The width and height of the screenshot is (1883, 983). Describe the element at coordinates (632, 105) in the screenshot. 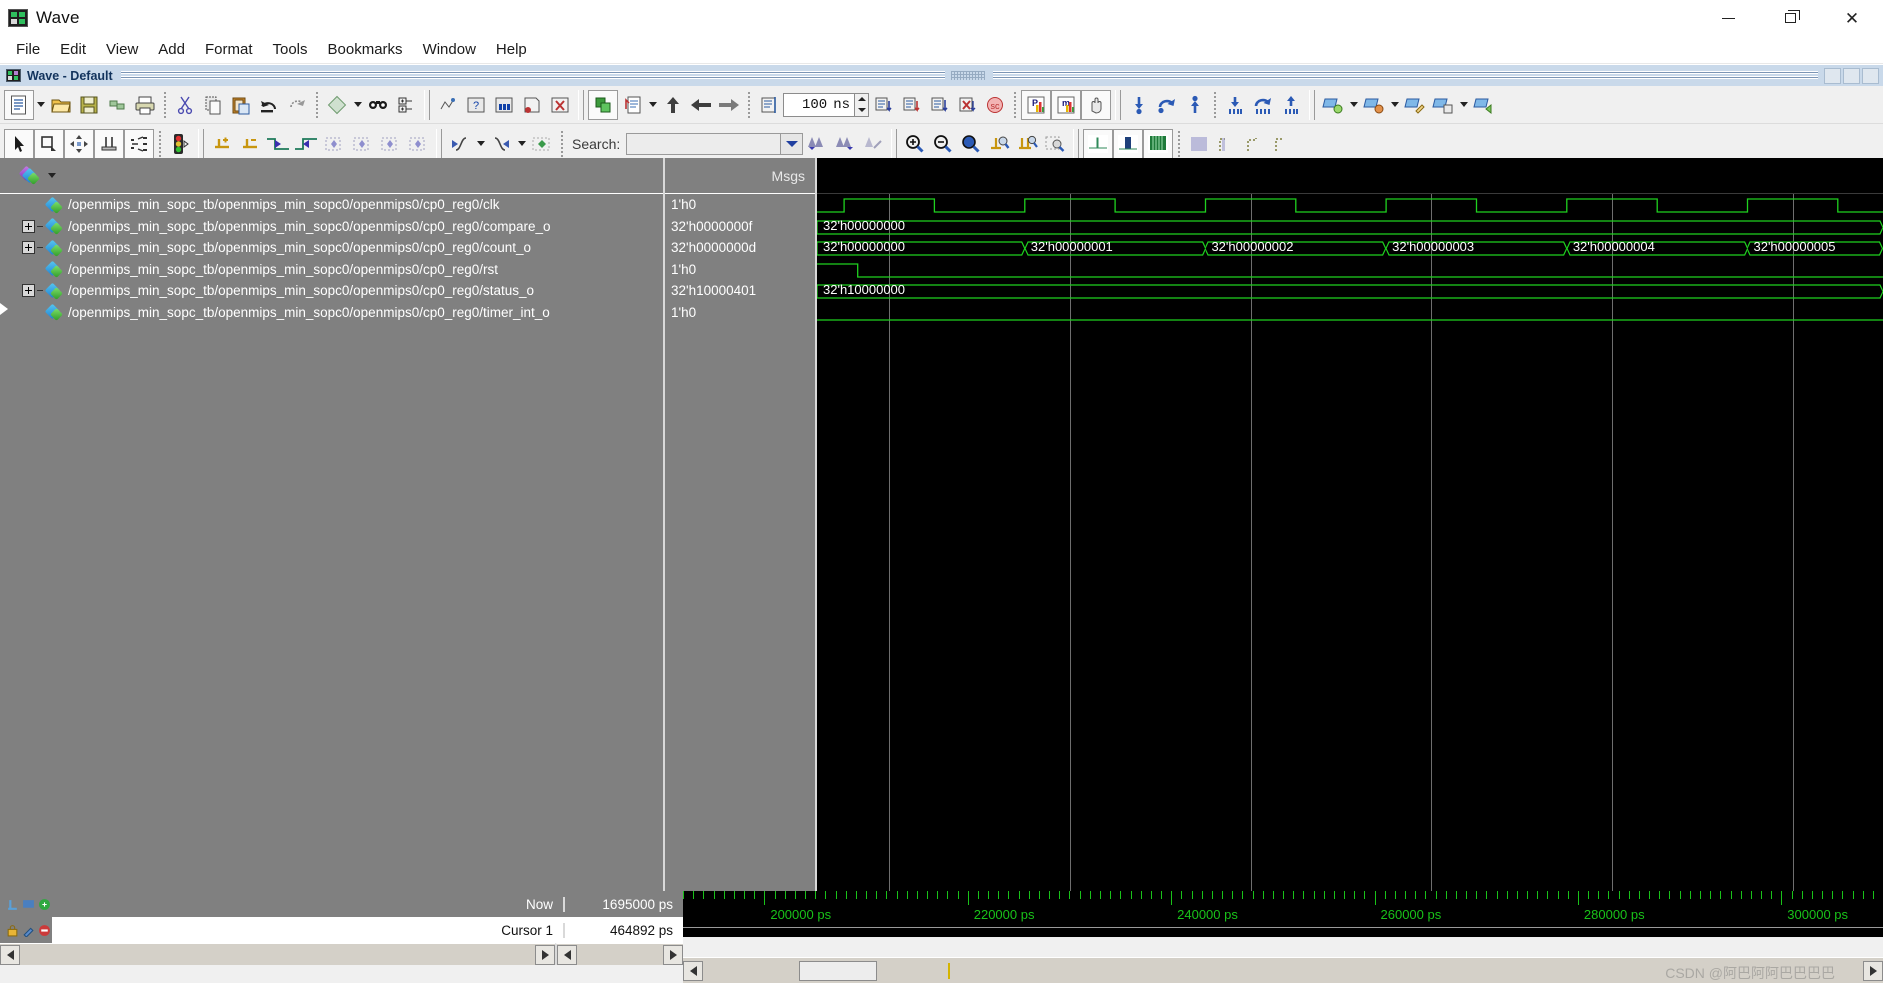

I see `simulate-icon` at that location.